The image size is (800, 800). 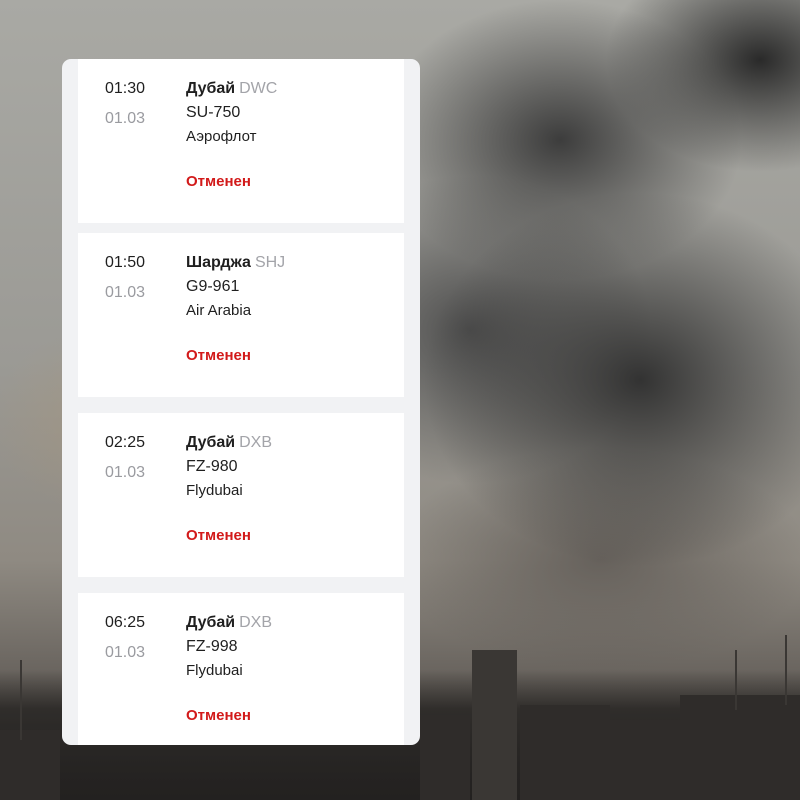 What do you see at coordinates (219, 310) in the screenshot?
I see `airline-name: Air Arabia` at bounding box center [219, 310].